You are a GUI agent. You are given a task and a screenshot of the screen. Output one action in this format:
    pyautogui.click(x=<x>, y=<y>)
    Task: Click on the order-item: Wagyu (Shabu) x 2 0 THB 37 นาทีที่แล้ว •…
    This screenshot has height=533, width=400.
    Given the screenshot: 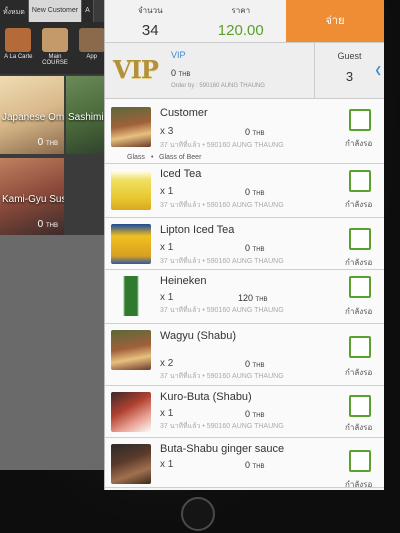 What is the action you would take?
    pyautogui.click(x=244, y=355)
    